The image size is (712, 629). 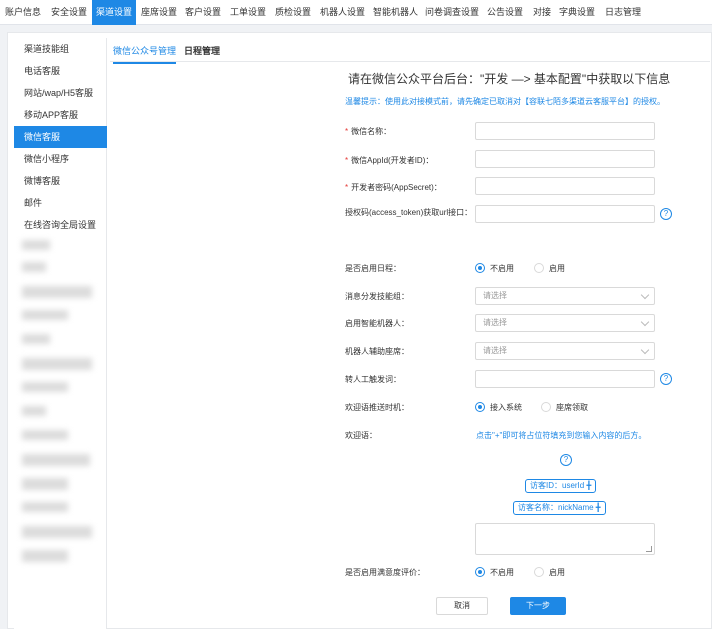 I want to click on schedule-off-label: 不启用, so click(x=502, y=268).